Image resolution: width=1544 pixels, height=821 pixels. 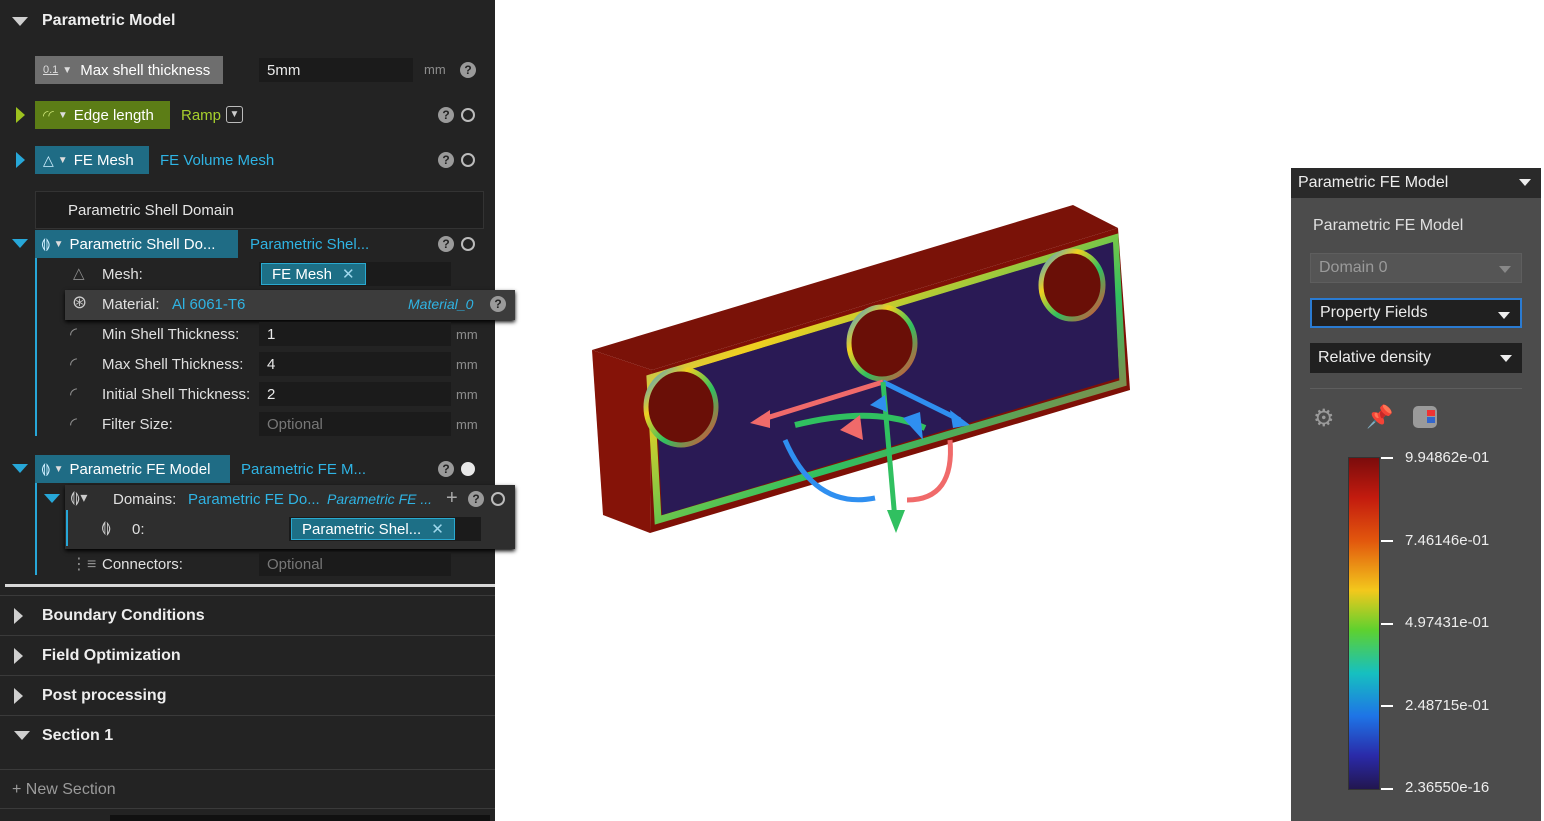 What do you see at coordinates (373, 529) in the screenshot?
I see `domain-item-chip: Parametric Shel... ✕` at bounding box center [373, 529].